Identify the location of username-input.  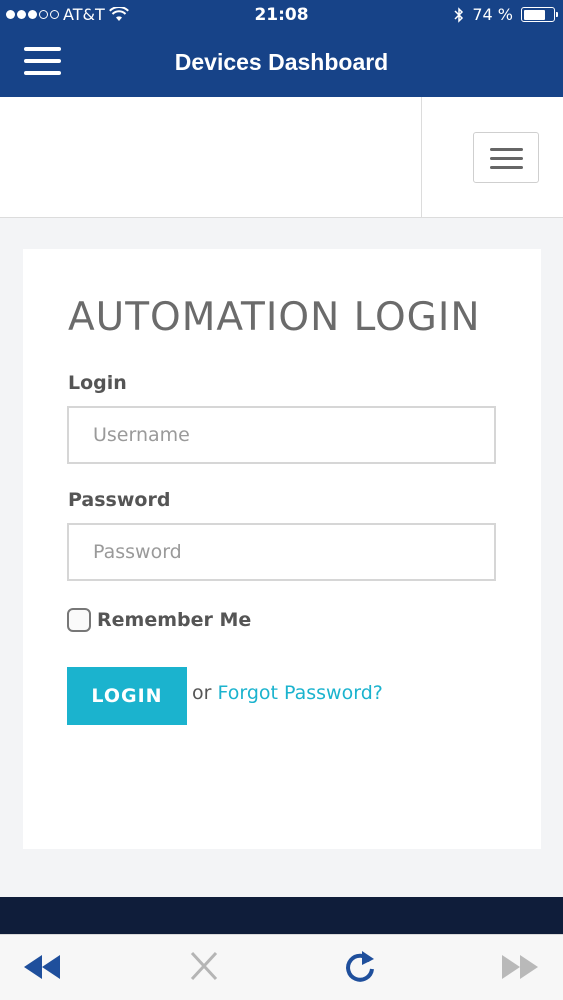
(281, 435).